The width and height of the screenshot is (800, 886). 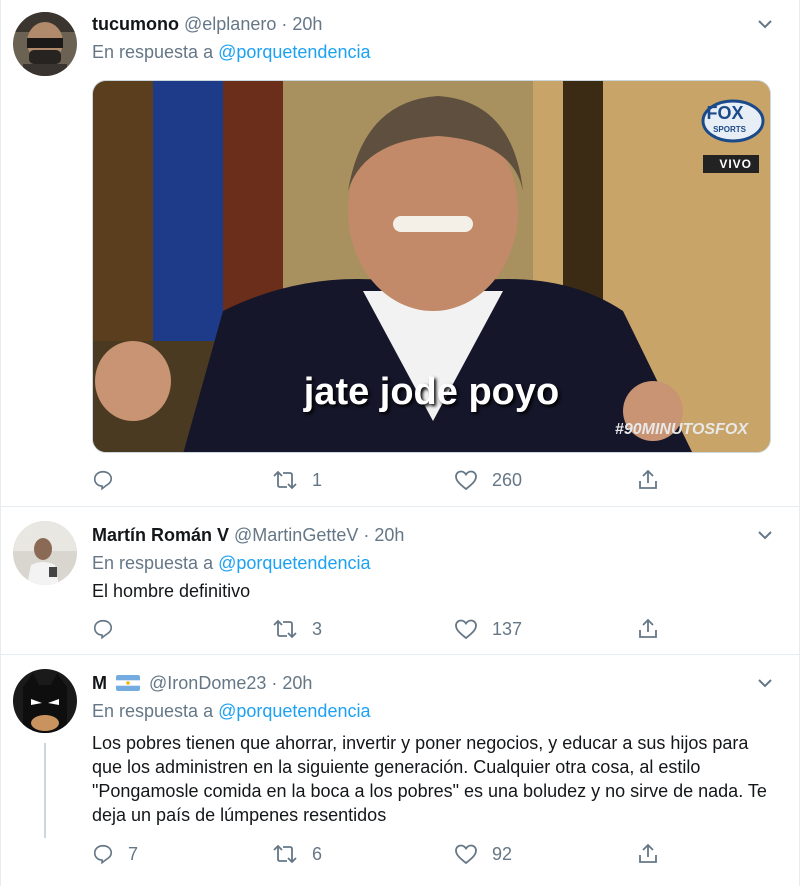 I want to click on user-handle: @IronDome23, so click(x=207, y=683).